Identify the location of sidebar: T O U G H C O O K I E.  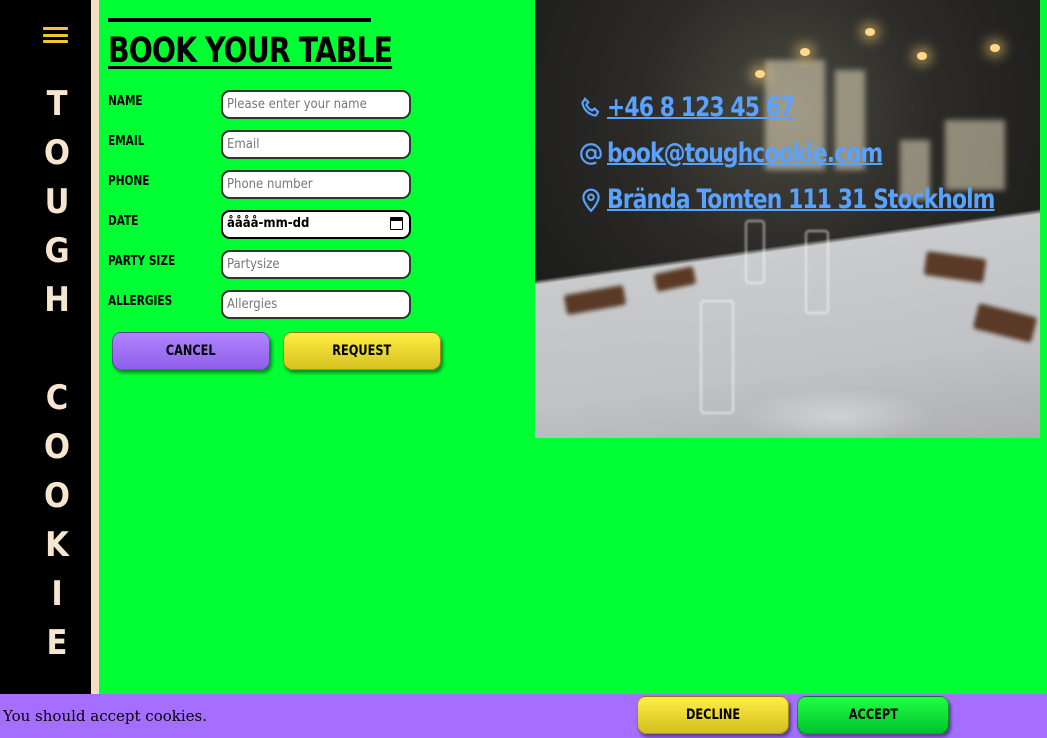
(49, 347).